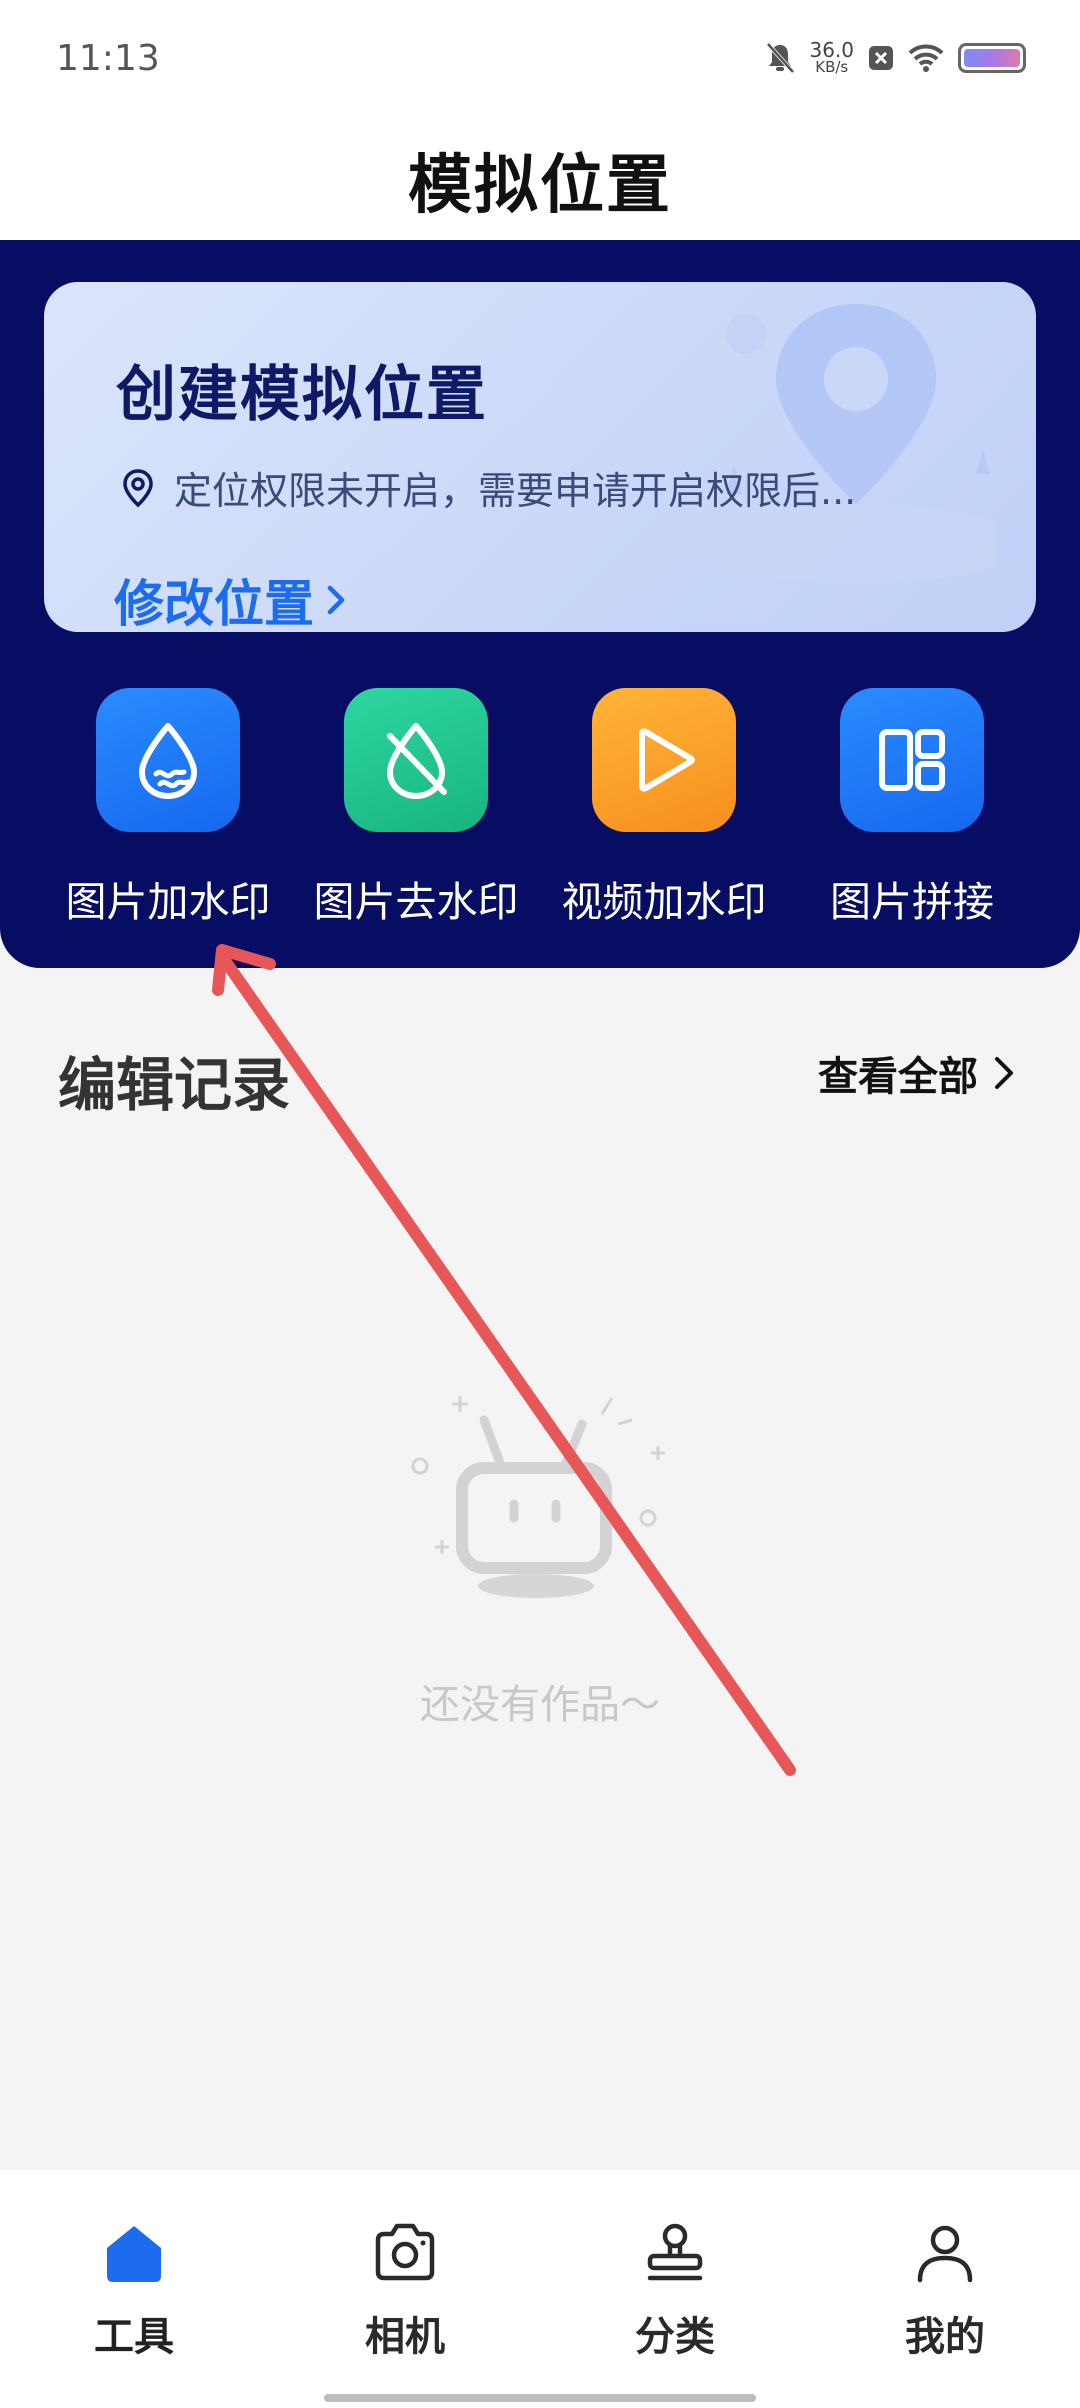 The image size is (1080, 2408). I want to click on network-speed-value: 36.0, so click(831, 50).